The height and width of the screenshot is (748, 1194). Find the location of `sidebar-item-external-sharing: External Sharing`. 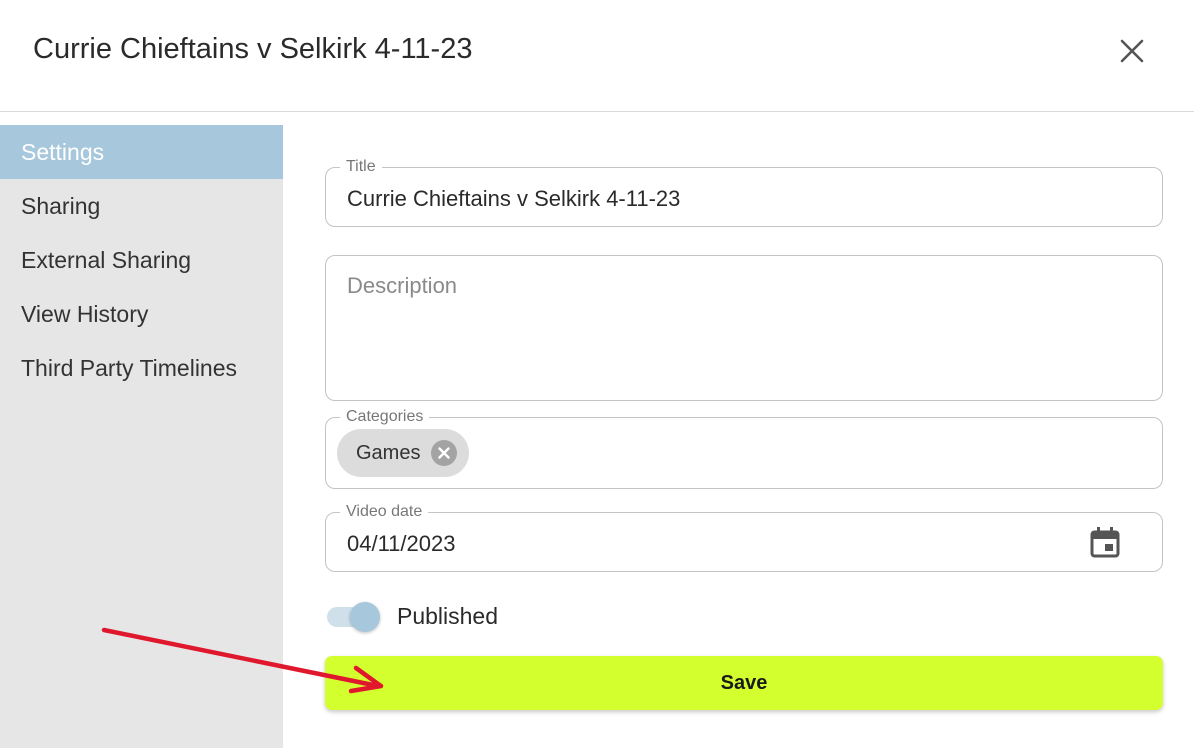

sidebar-item-external-sharing: External Sharing is located at coordinates (141, 260).